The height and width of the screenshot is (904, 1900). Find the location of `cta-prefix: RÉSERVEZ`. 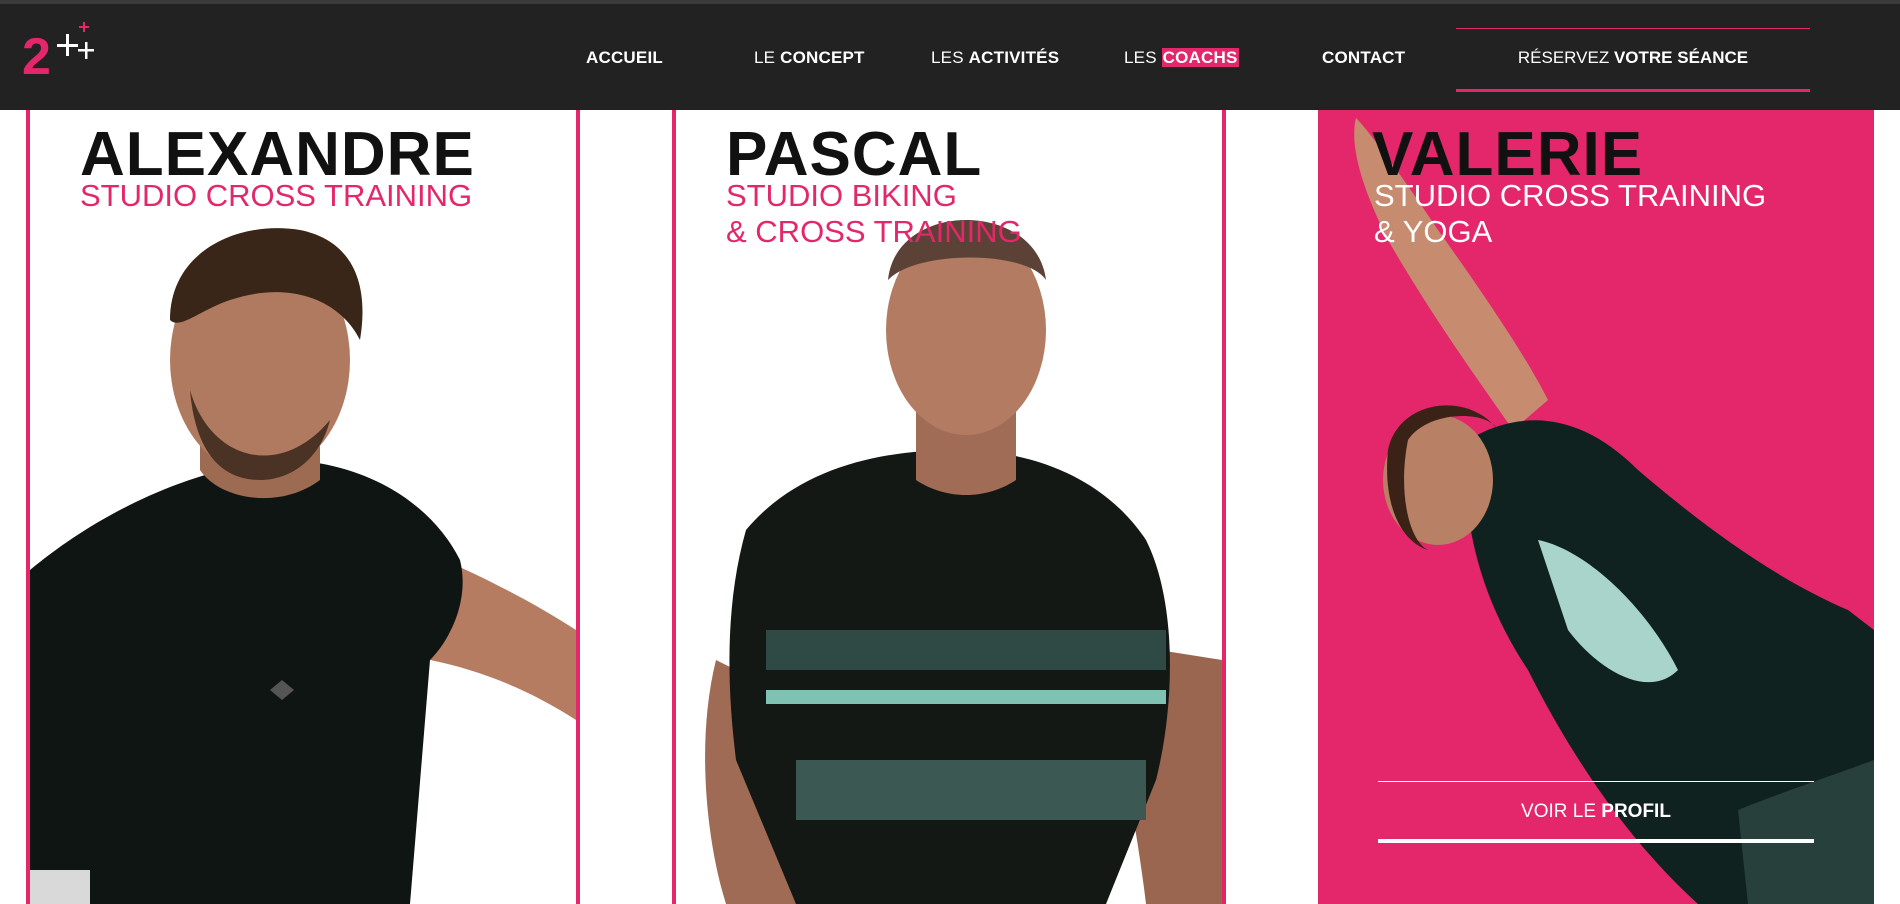

cta-prefix: RÉSERVEZ is located at coordinates (1565, 57).